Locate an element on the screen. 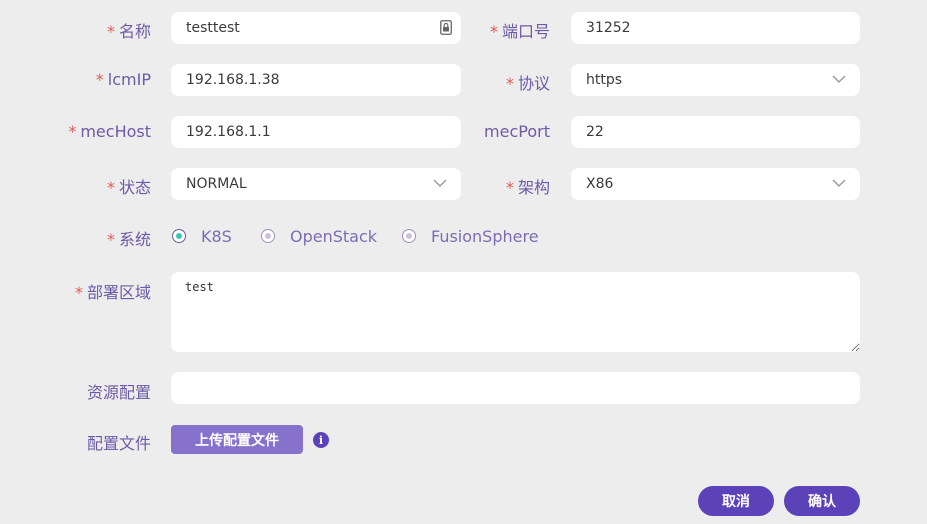  resource-label: 资源配置 is located at coordinates (118, 392).